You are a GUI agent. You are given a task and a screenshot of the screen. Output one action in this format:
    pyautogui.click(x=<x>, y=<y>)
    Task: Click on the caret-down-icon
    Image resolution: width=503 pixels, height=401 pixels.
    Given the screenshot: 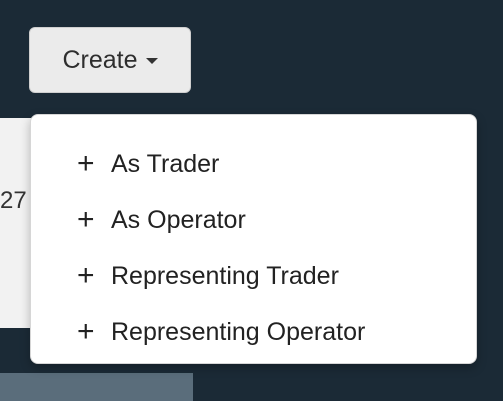 What is the action you would take?
    pyautogui.click(x=151, y=61)
    